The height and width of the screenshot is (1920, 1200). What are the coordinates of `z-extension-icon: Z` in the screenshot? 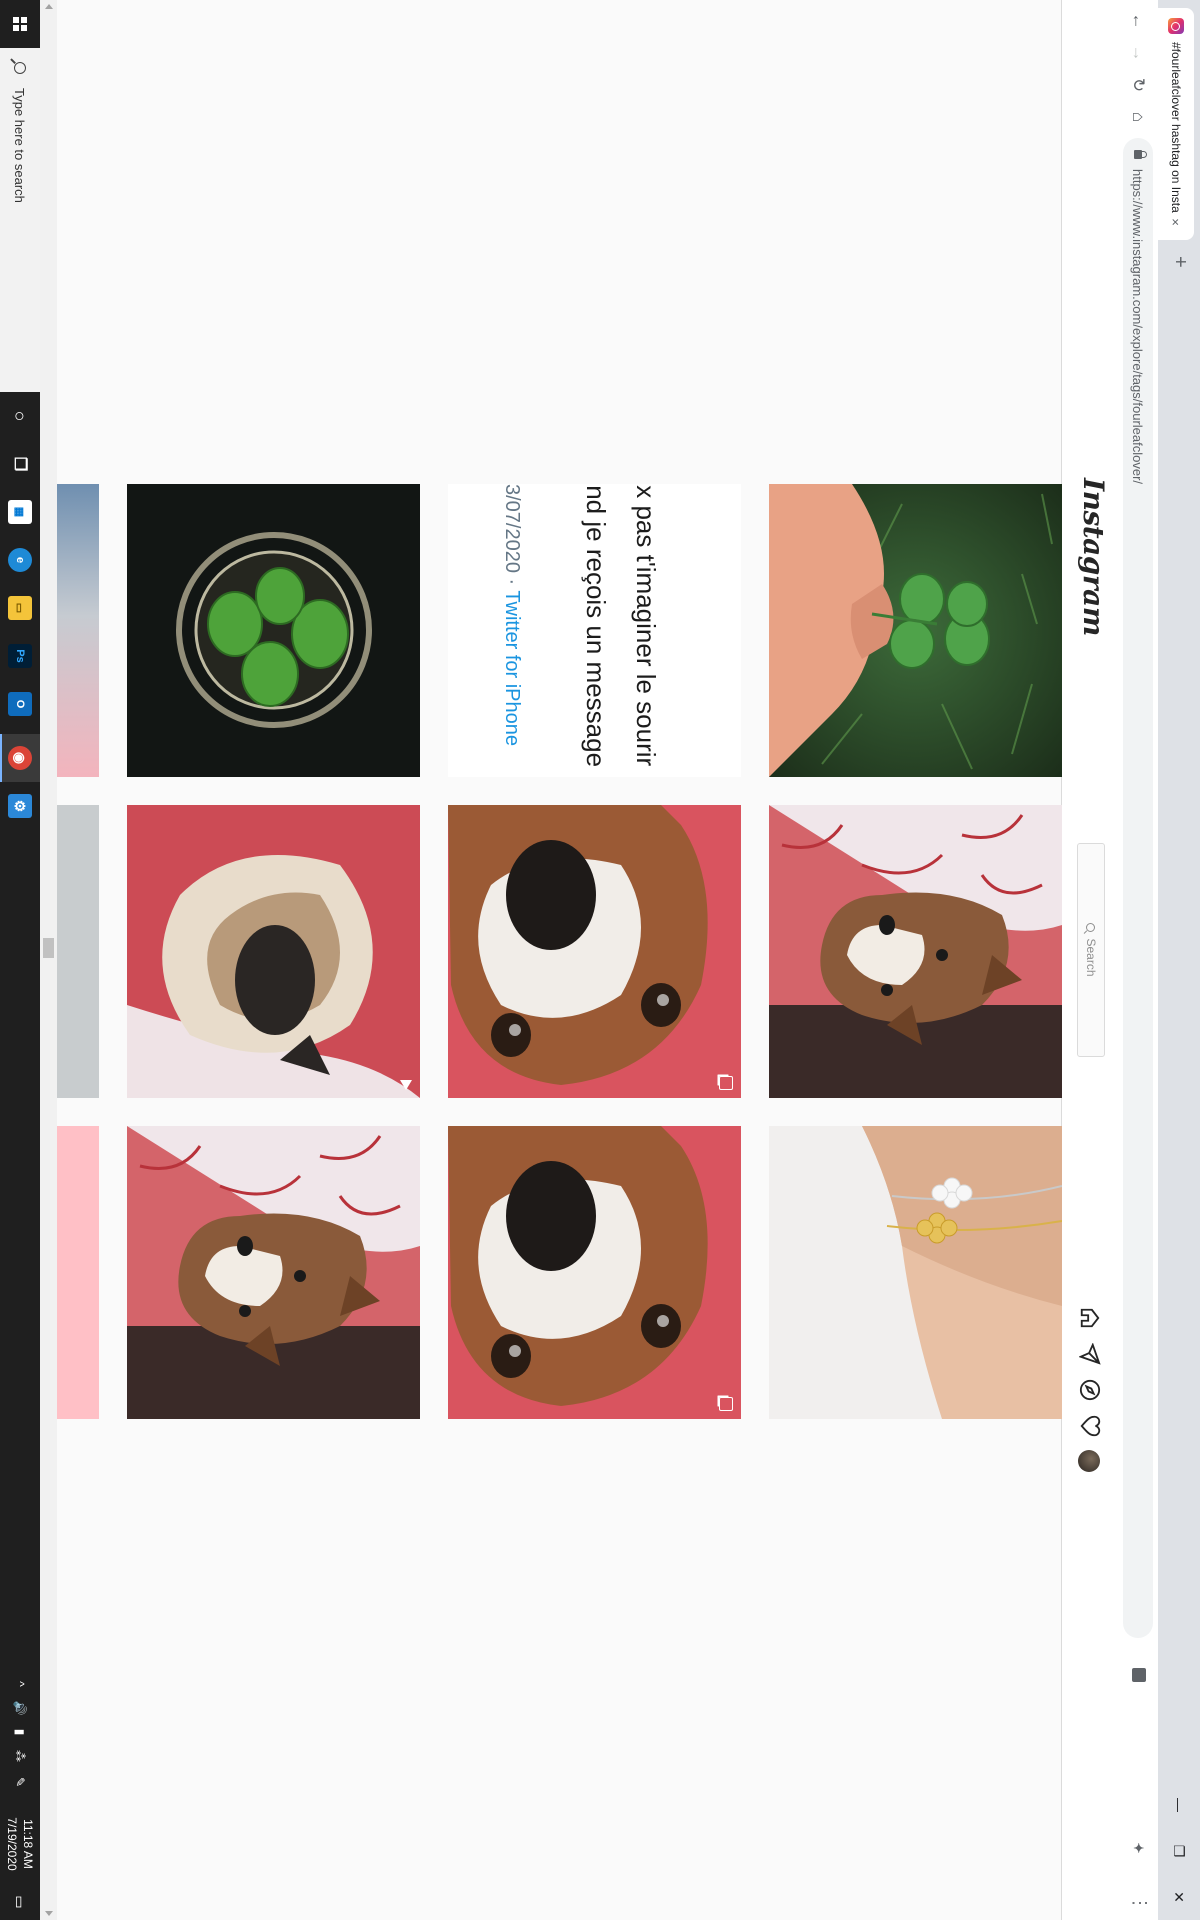 It's located at (1138, 1874).